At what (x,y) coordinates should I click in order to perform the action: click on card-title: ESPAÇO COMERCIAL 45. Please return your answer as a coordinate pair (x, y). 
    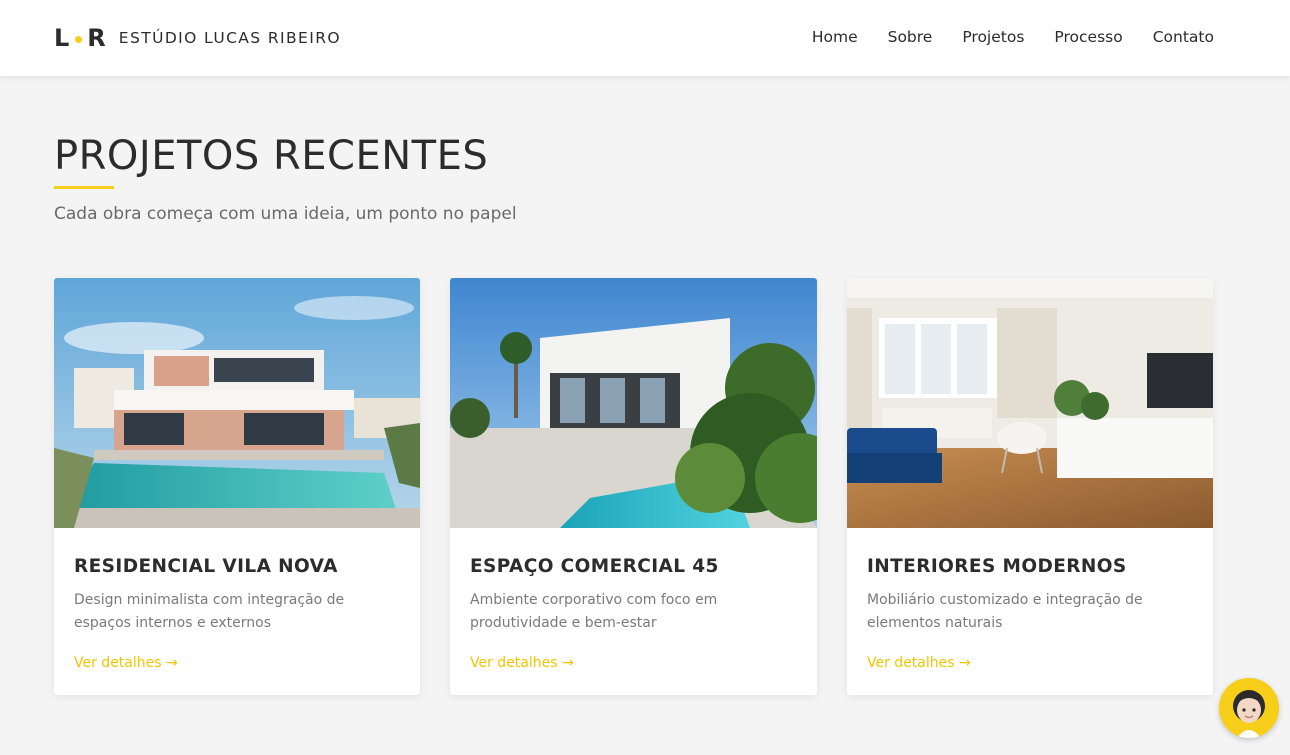
    Looking at the image, I should click on (594, 566).